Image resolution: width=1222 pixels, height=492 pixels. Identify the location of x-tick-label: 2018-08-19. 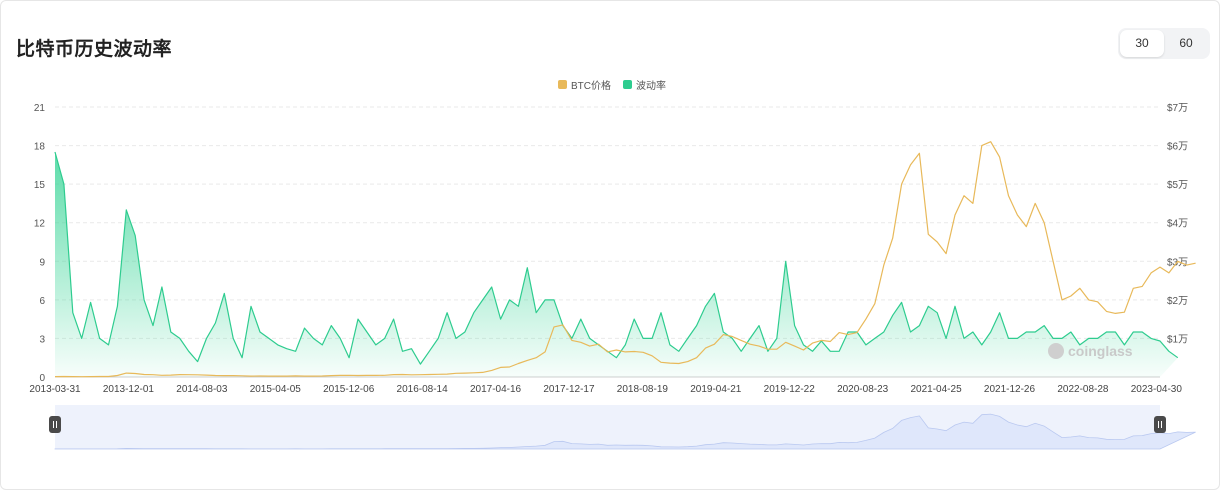
(643, 389).